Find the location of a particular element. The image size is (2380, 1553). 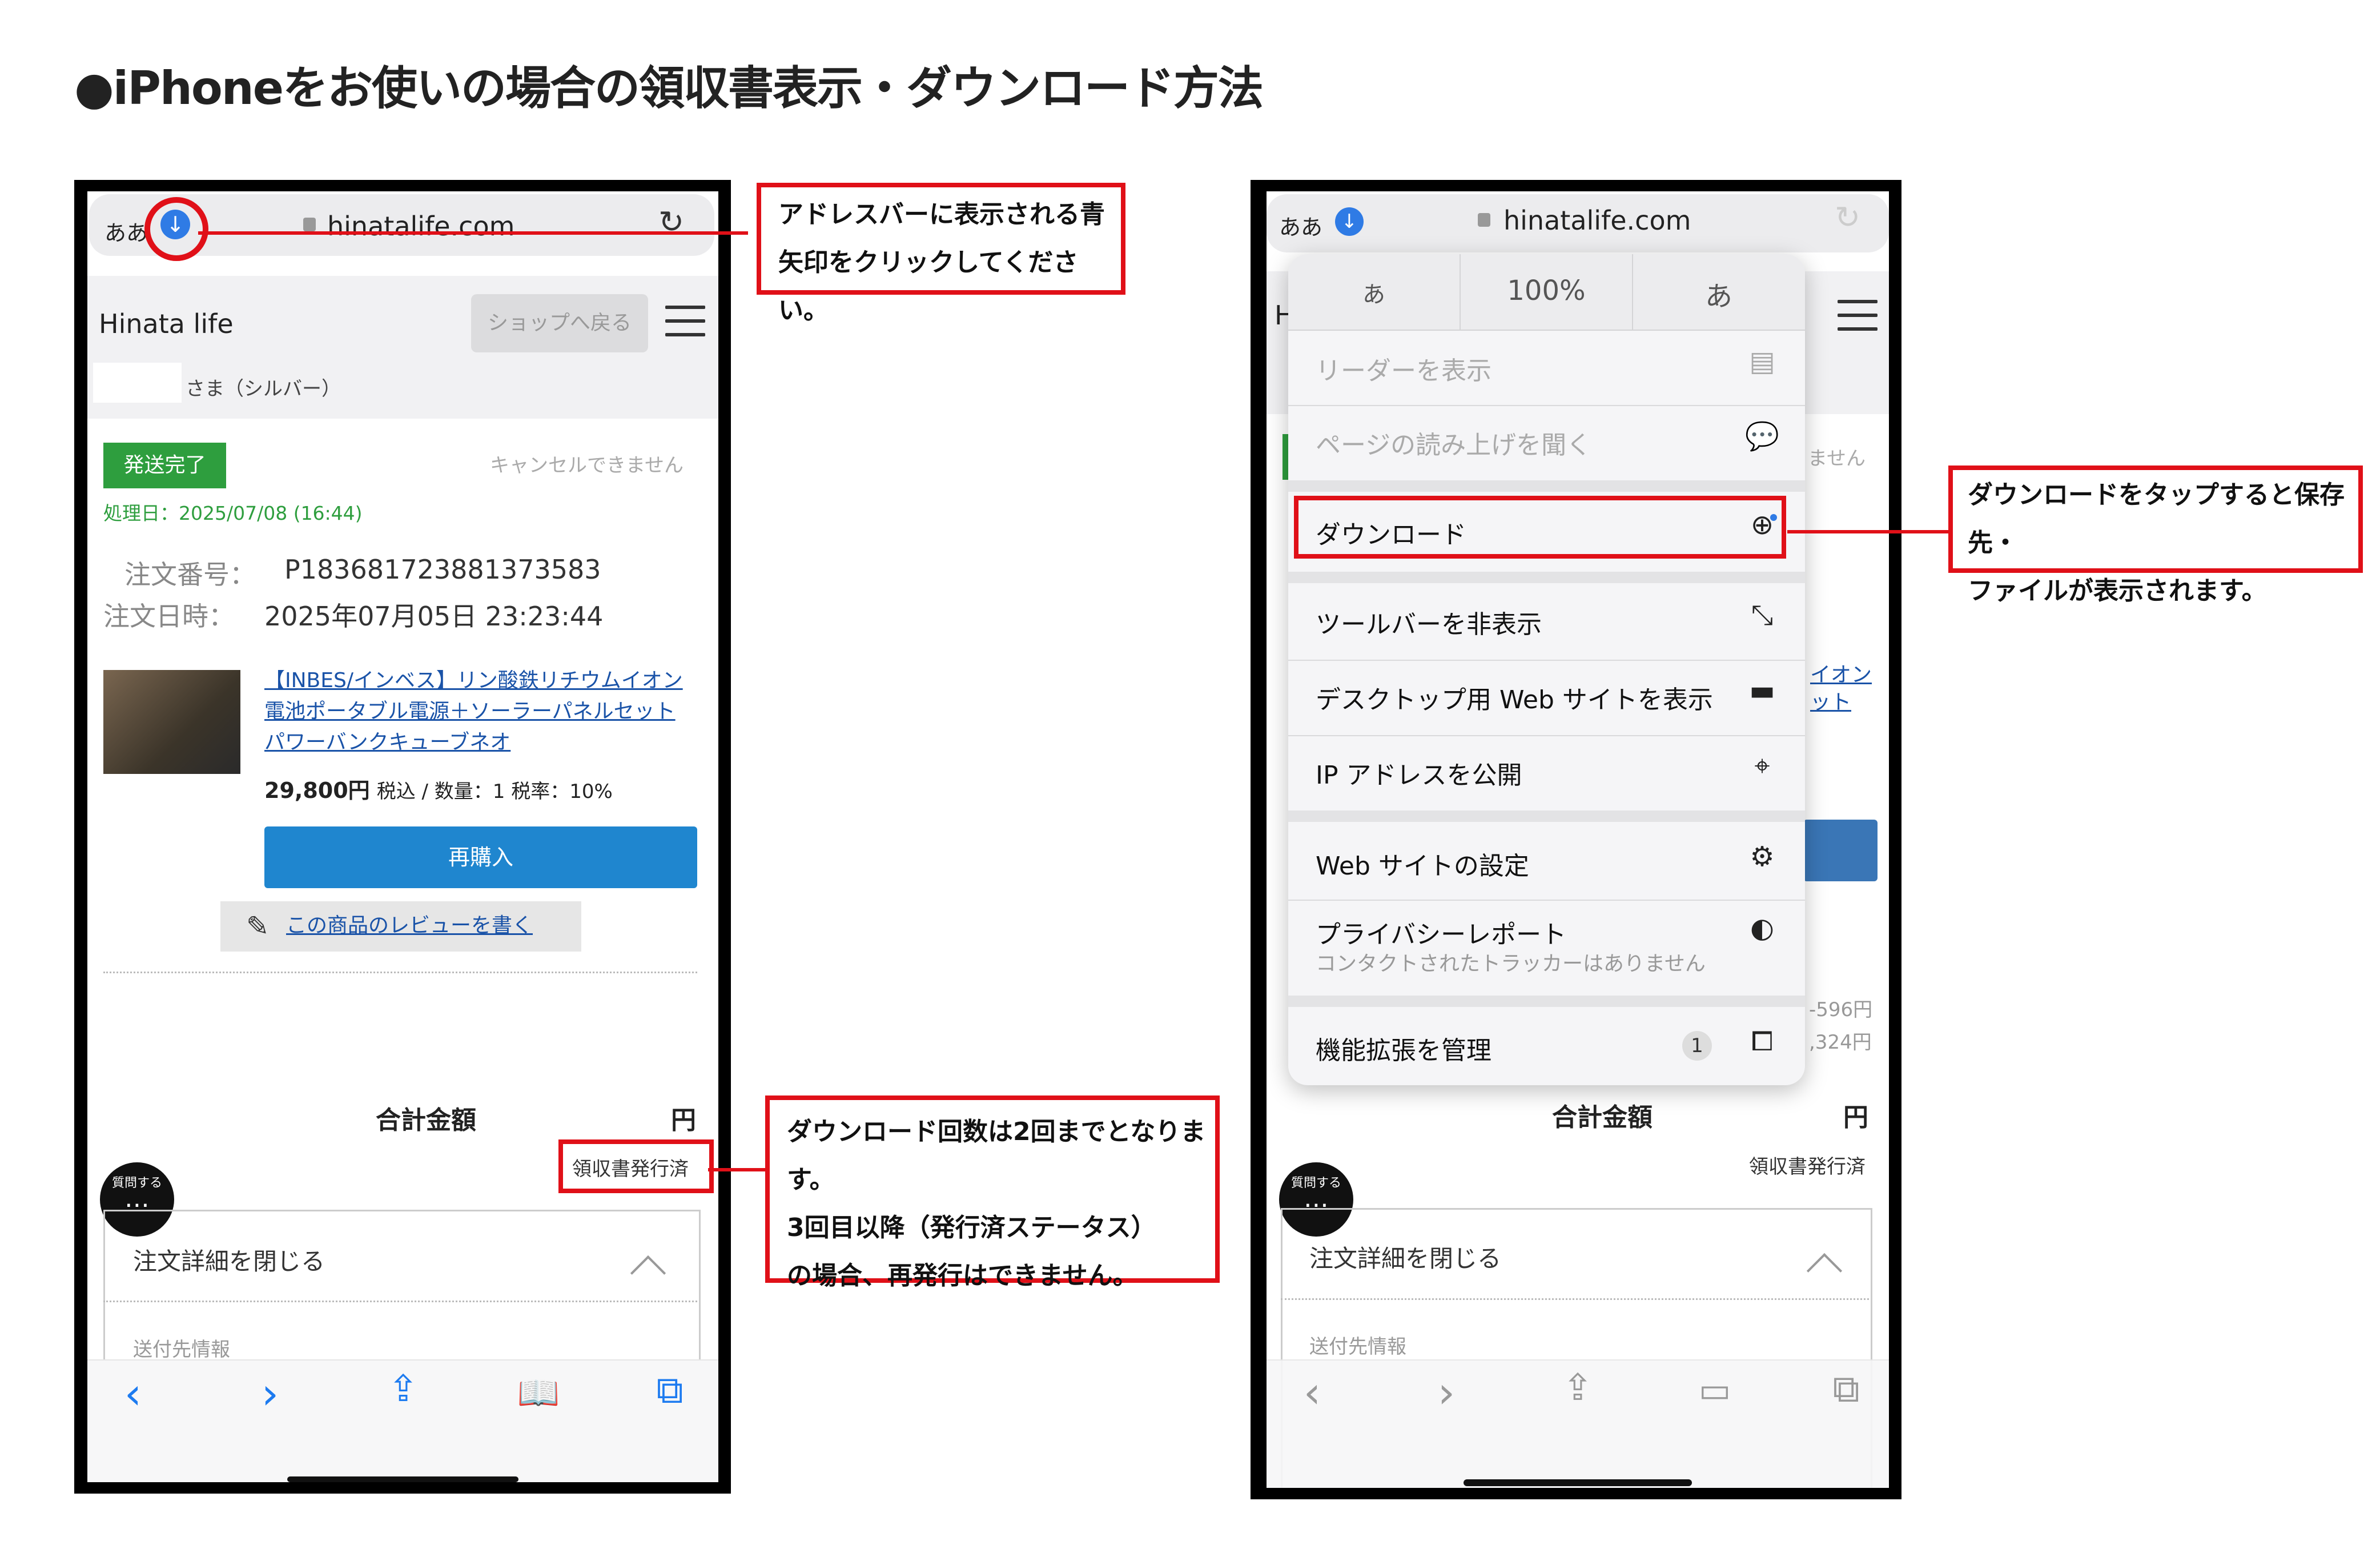

increase-font-button: あ is located at coordinates (1718, 294).